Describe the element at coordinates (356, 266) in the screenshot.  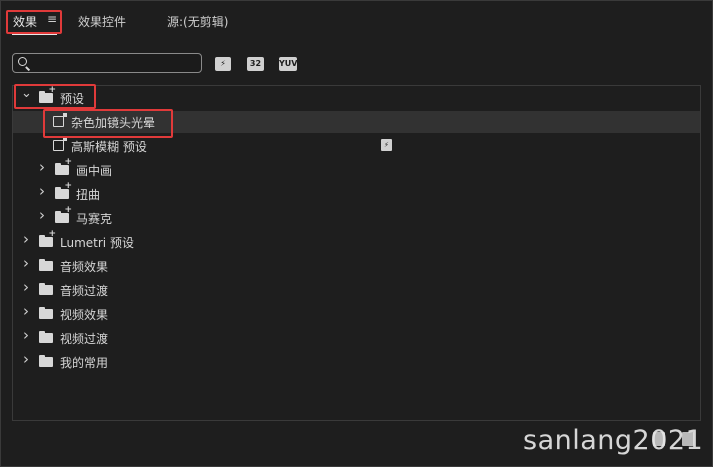
I see `tree-row: › 音频效果` at that location.